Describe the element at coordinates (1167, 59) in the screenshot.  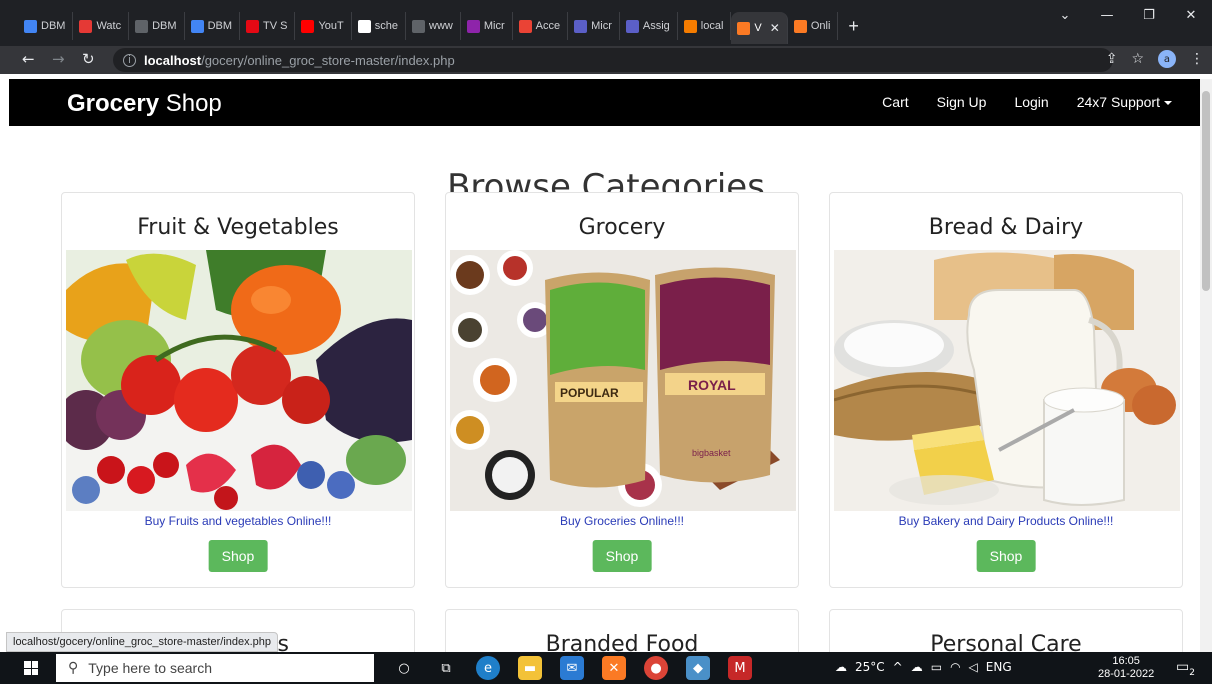
I see `profile-avatar: a` at that location.